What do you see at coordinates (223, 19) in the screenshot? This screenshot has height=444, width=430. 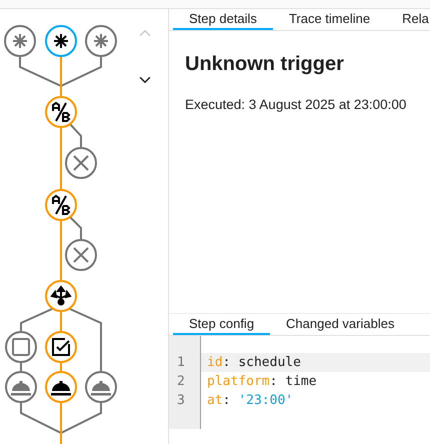 I see `tab: Step details` at bounding box center [223, 19].